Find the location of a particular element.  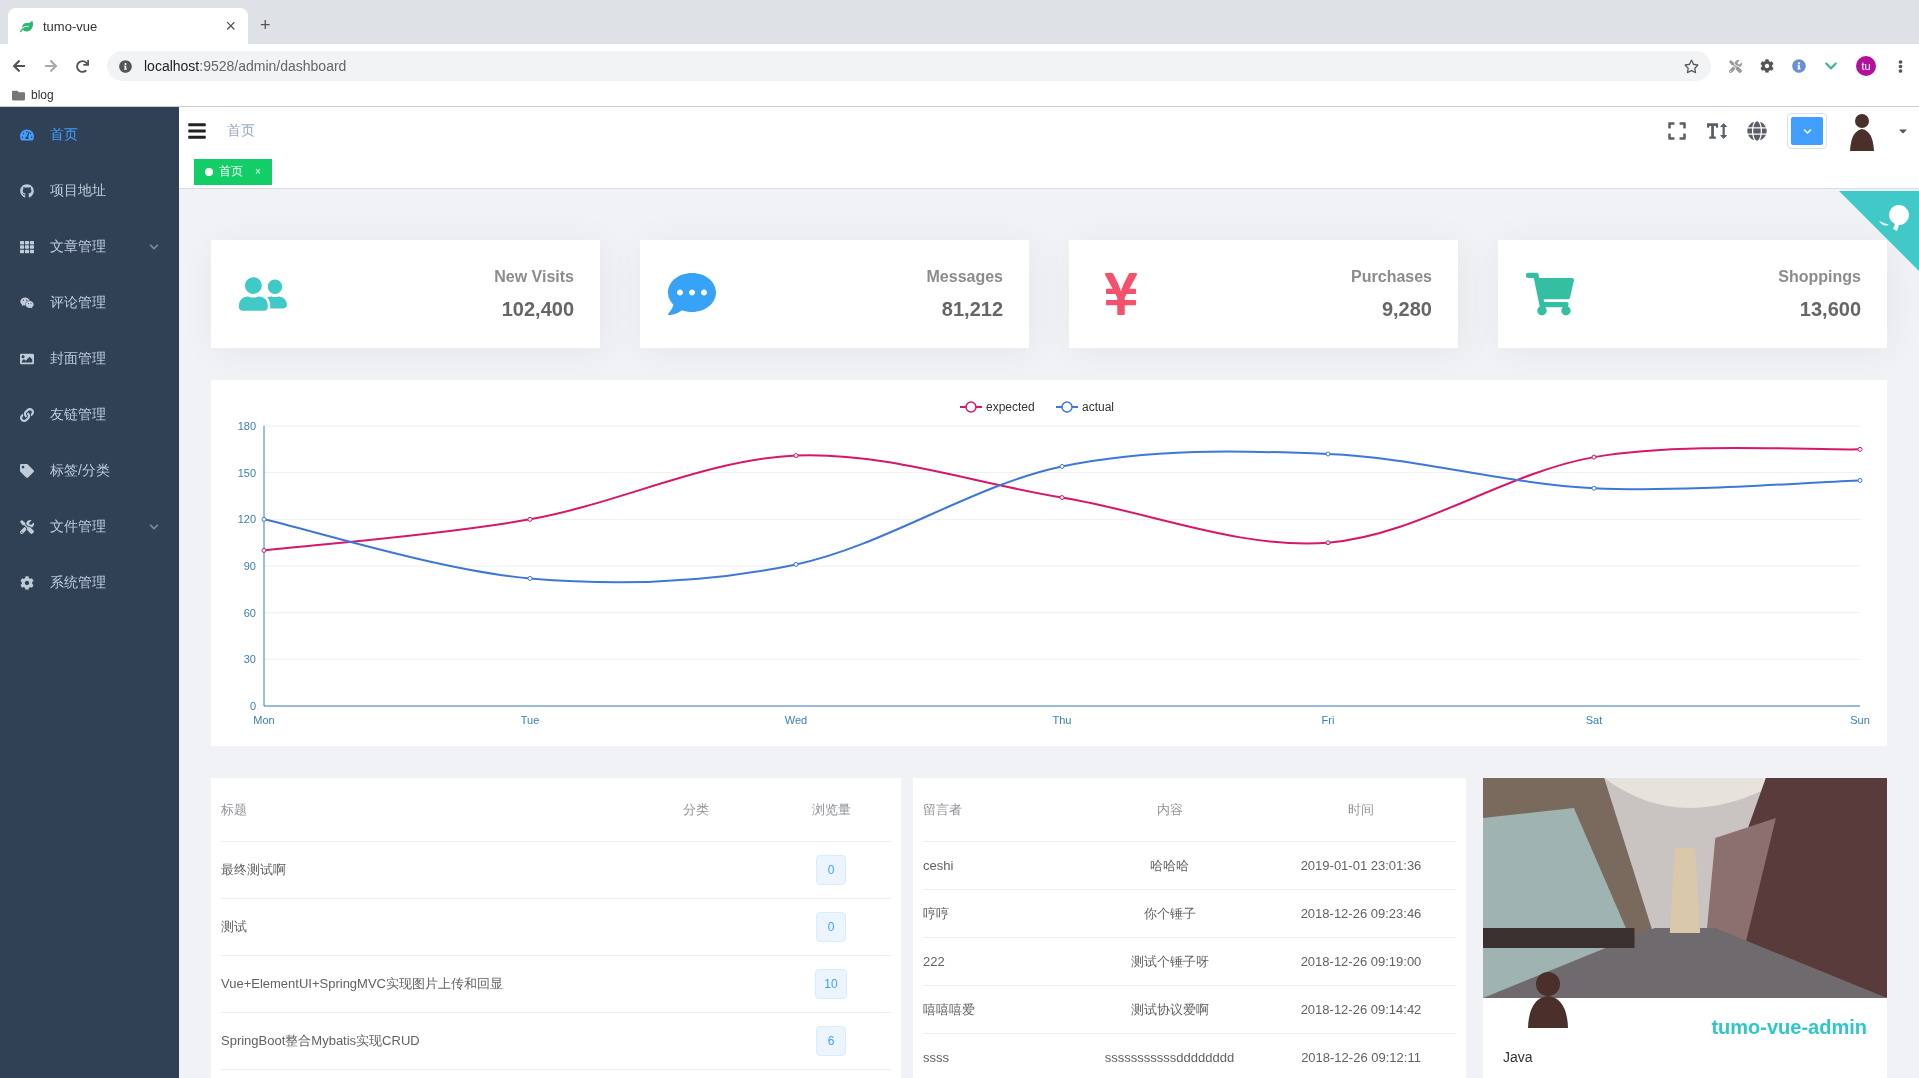

gauge-icon is located at coordinates (27, 135).